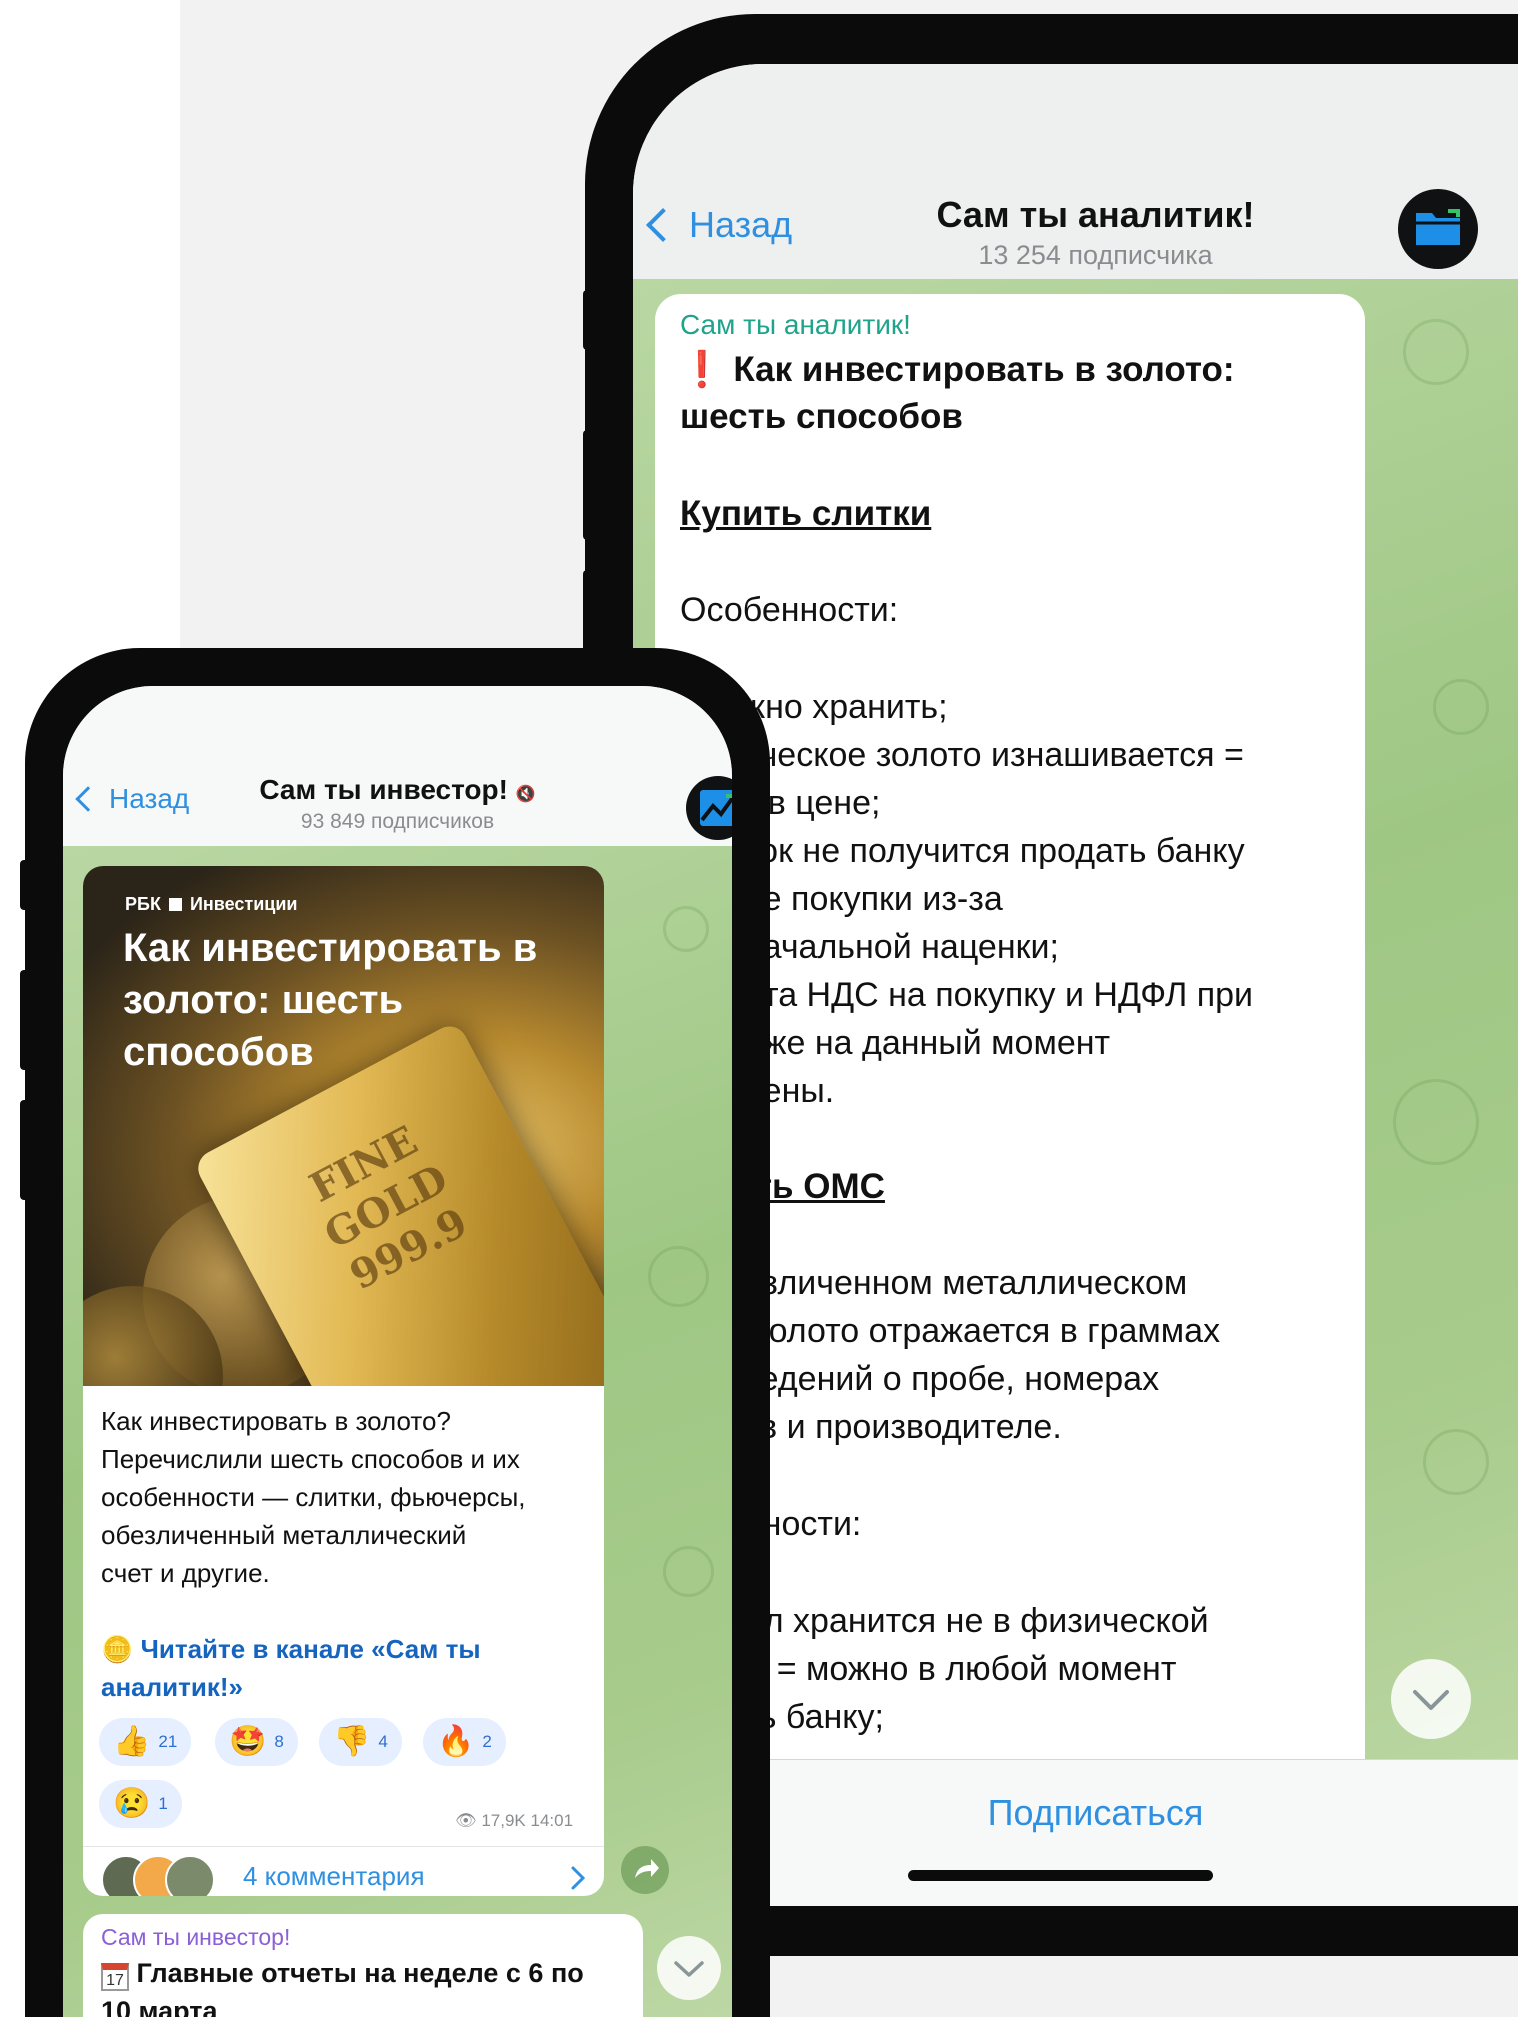 This screenshot has width=1518, height=2017. Describe the element at coordinates (163, 1803) in the screenshot. I see `reaction-count: 1` at that location.